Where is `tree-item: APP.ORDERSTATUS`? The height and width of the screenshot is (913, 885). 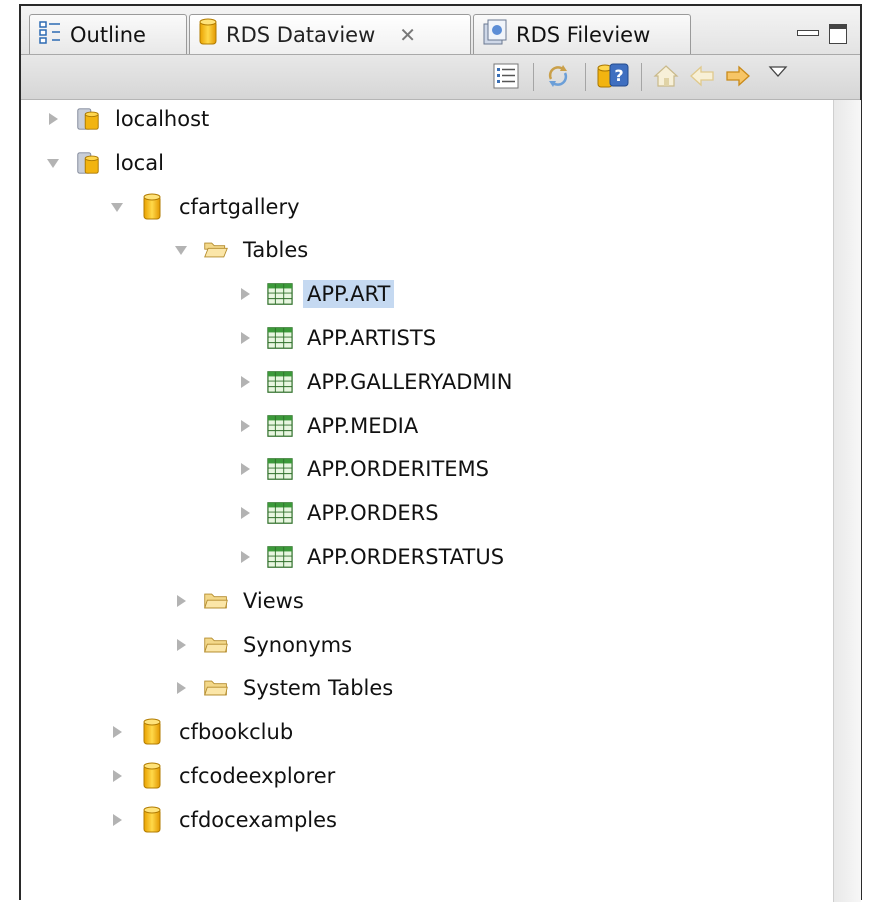
tree-item: APP.ORDERSTATUS is located at coordinates (372, 557).